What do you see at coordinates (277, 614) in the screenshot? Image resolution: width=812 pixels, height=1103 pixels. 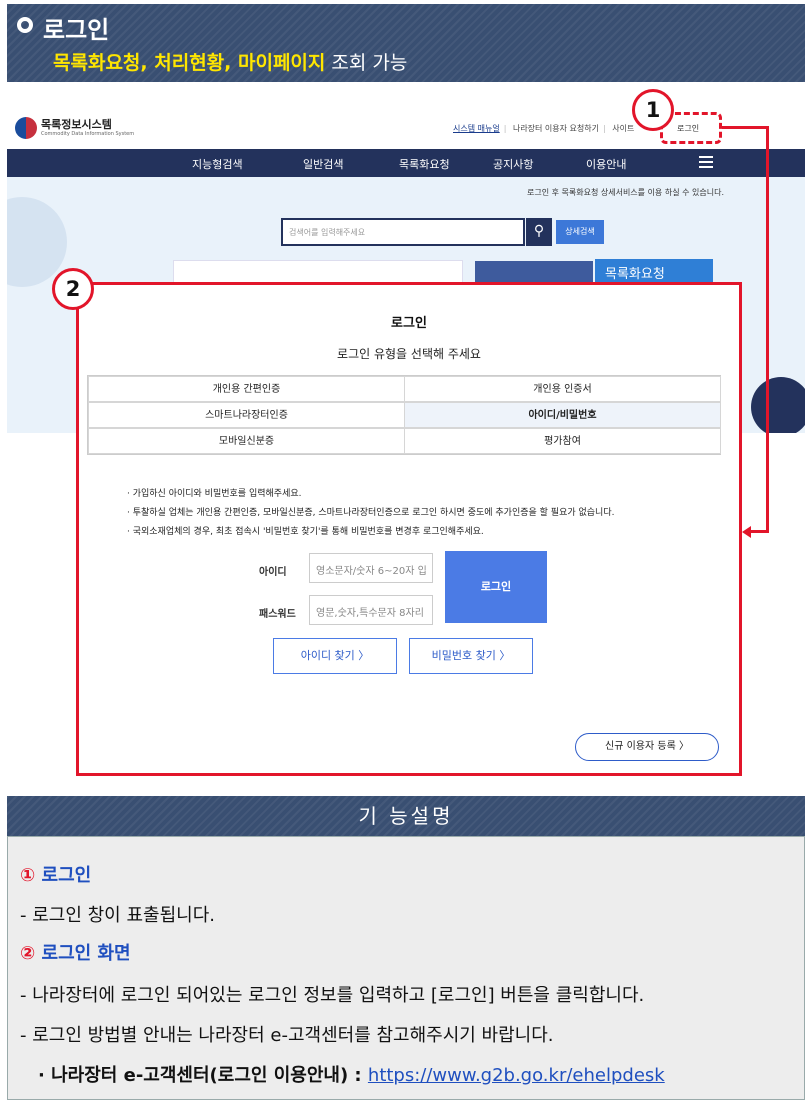 I see `password-label: 패스워드` at bounding box center [277, 614].